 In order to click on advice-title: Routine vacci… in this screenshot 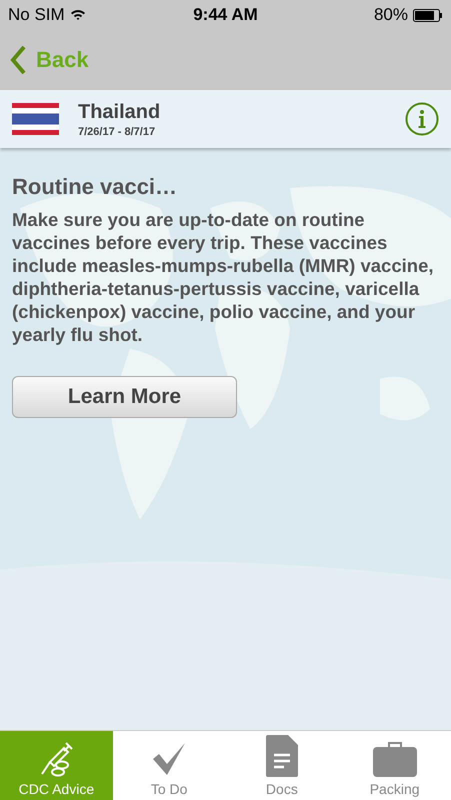, I will do `click(95, 187)`.